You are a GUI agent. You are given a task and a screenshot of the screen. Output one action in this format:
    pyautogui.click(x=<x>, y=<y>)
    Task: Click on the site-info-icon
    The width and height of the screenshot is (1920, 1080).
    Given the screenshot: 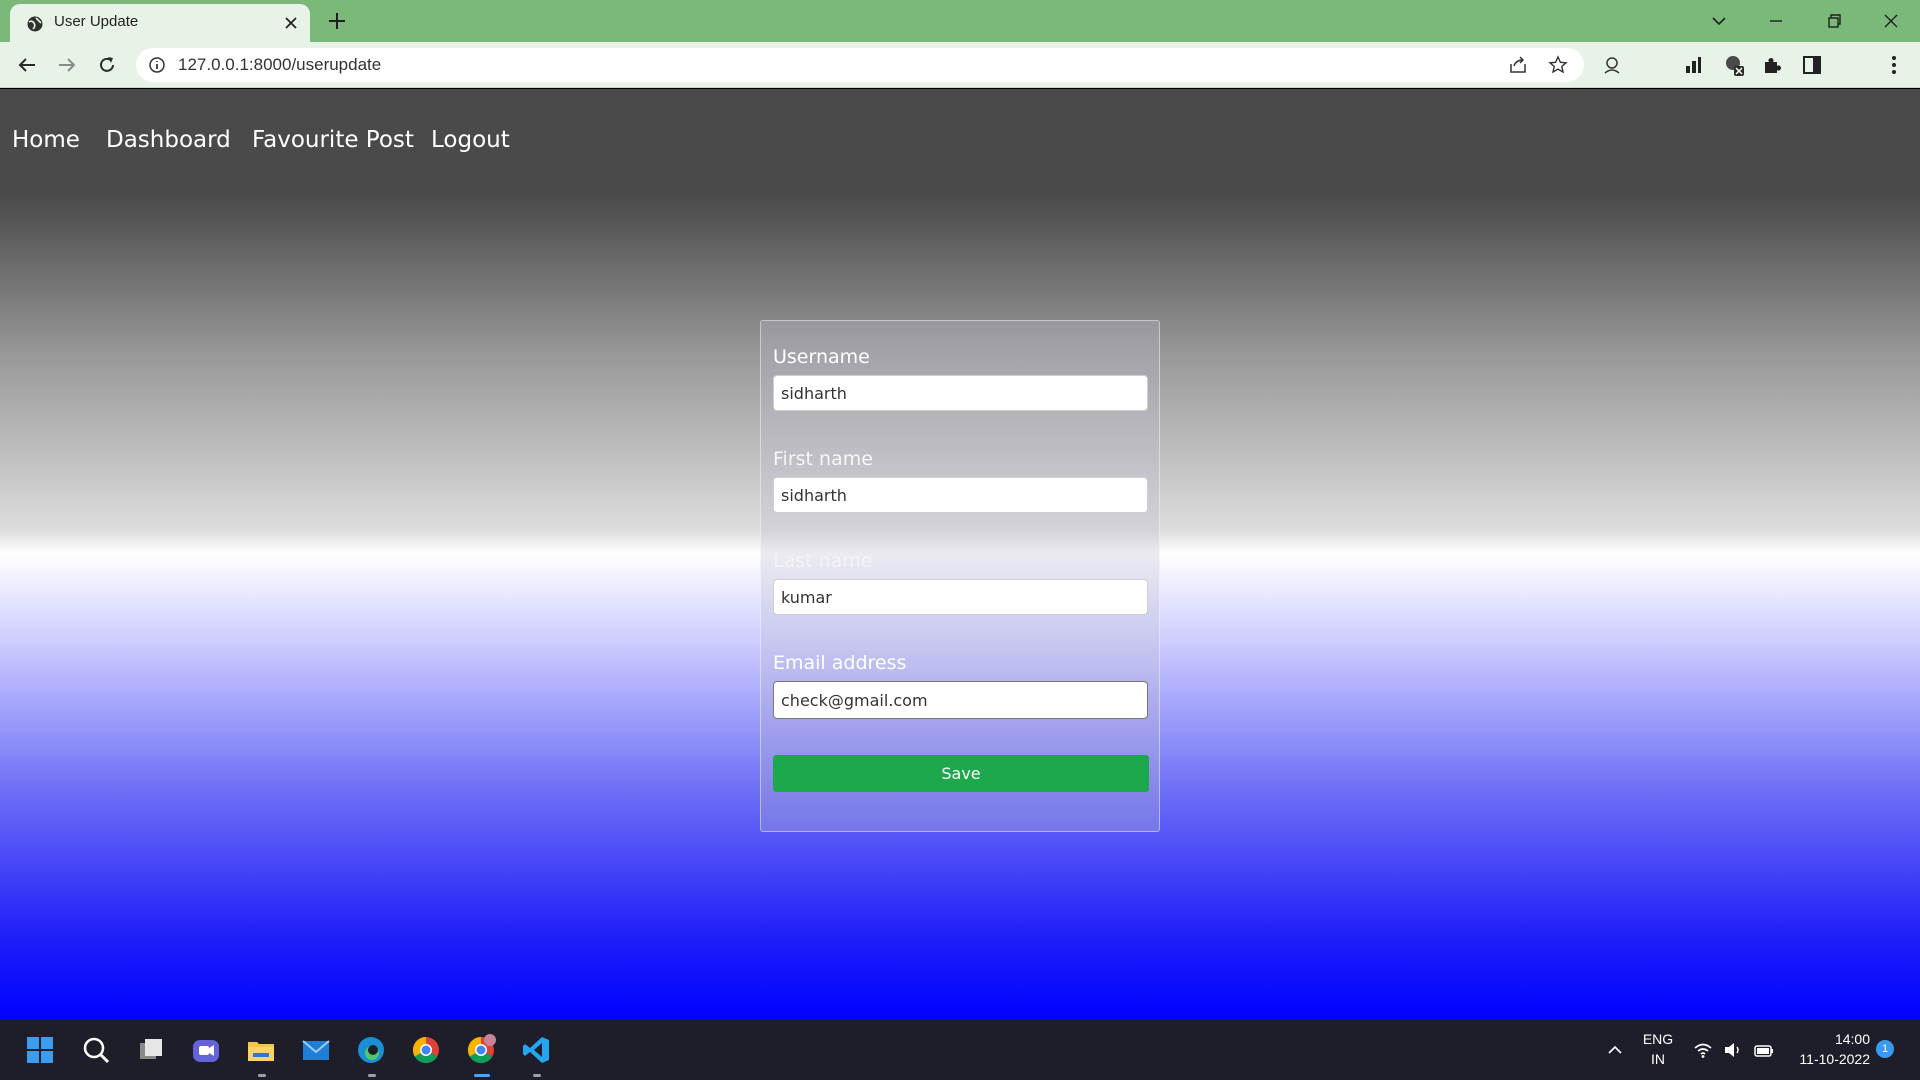 What is the action you would take?
    pyautogui.click(x=157, y=65)
    